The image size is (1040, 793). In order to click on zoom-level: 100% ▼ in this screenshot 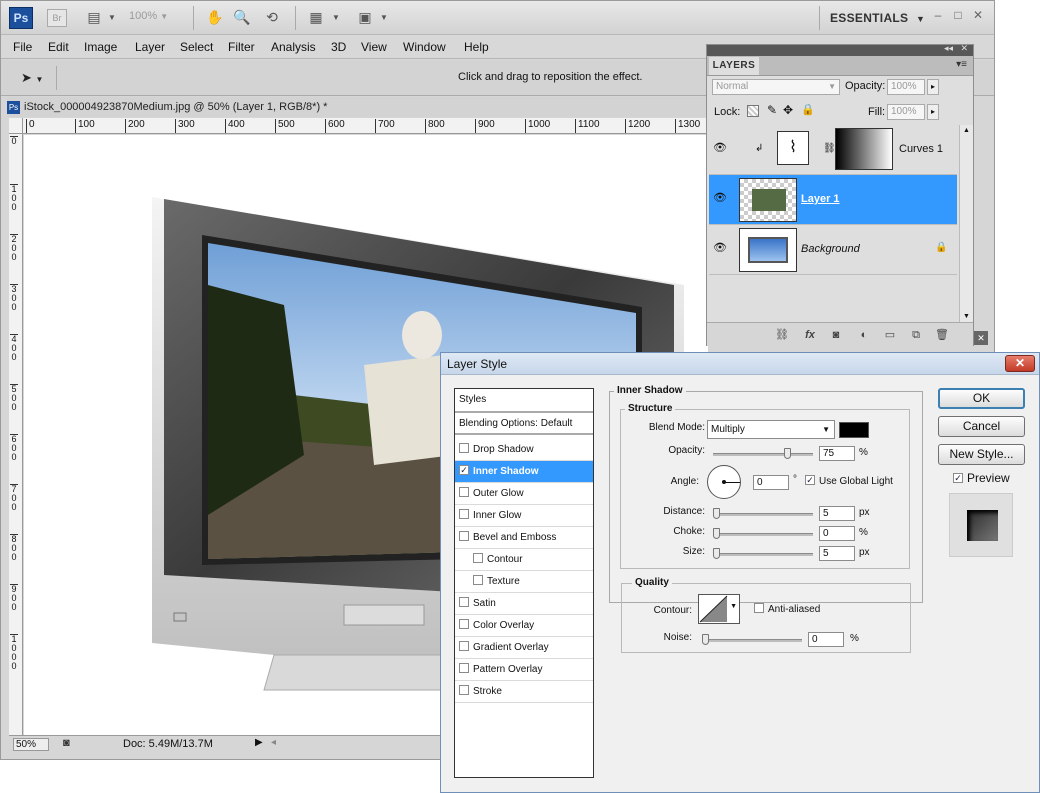, I will do `click(155, 18)`.